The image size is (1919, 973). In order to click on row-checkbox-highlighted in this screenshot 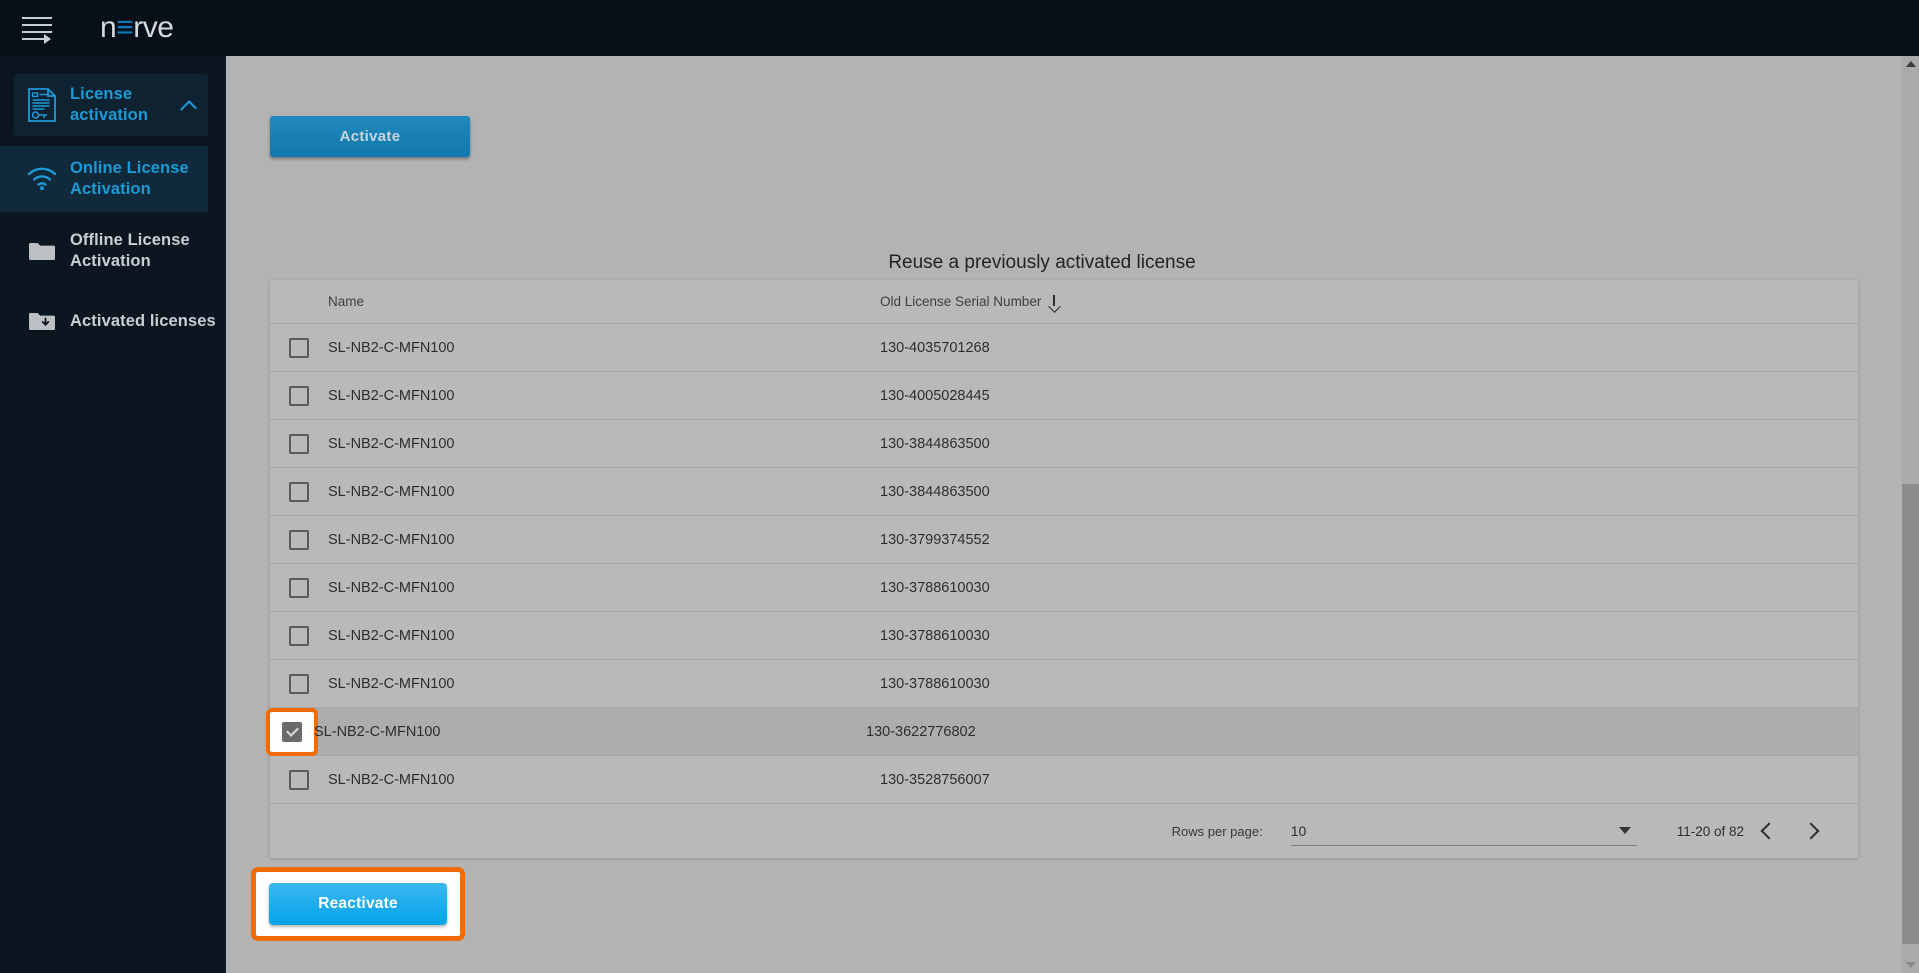, I will do `click(292, 731)`.